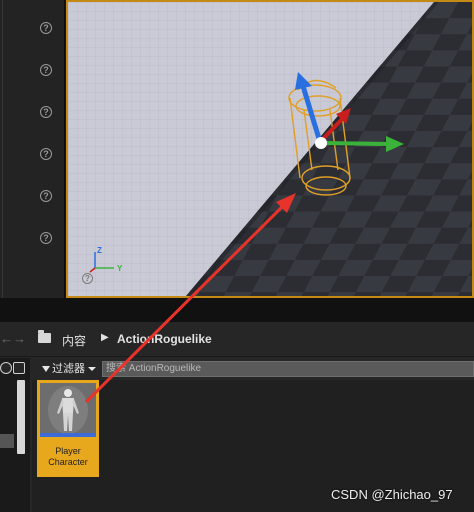 Image resolution: width=474 pixels, height=512 pixels. I want to click on asset-toolbar: 过滤器 搜索 ActionRoguelike, so click(237, 369).